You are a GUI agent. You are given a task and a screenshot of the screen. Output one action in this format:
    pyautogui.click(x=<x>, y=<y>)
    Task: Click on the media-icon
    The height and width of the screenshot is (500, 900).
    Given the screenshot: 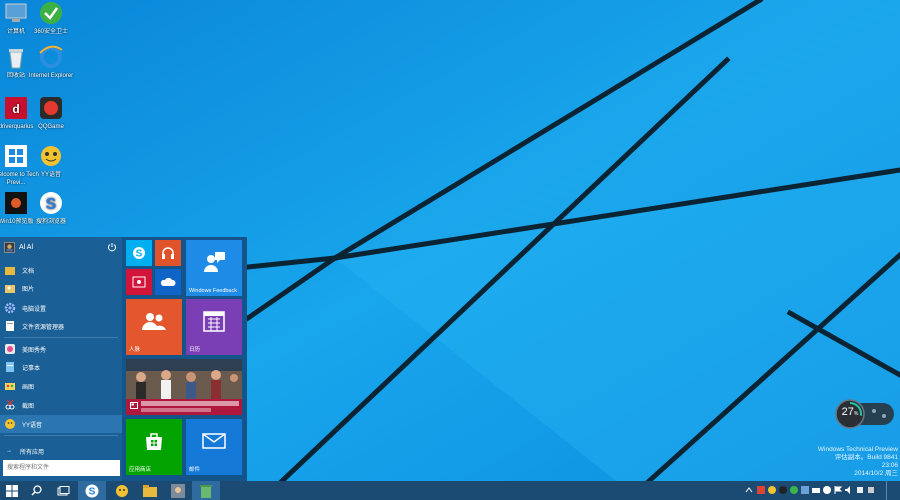 What is the action you would take?
    pyautogui.click(x=178, y=490)
    